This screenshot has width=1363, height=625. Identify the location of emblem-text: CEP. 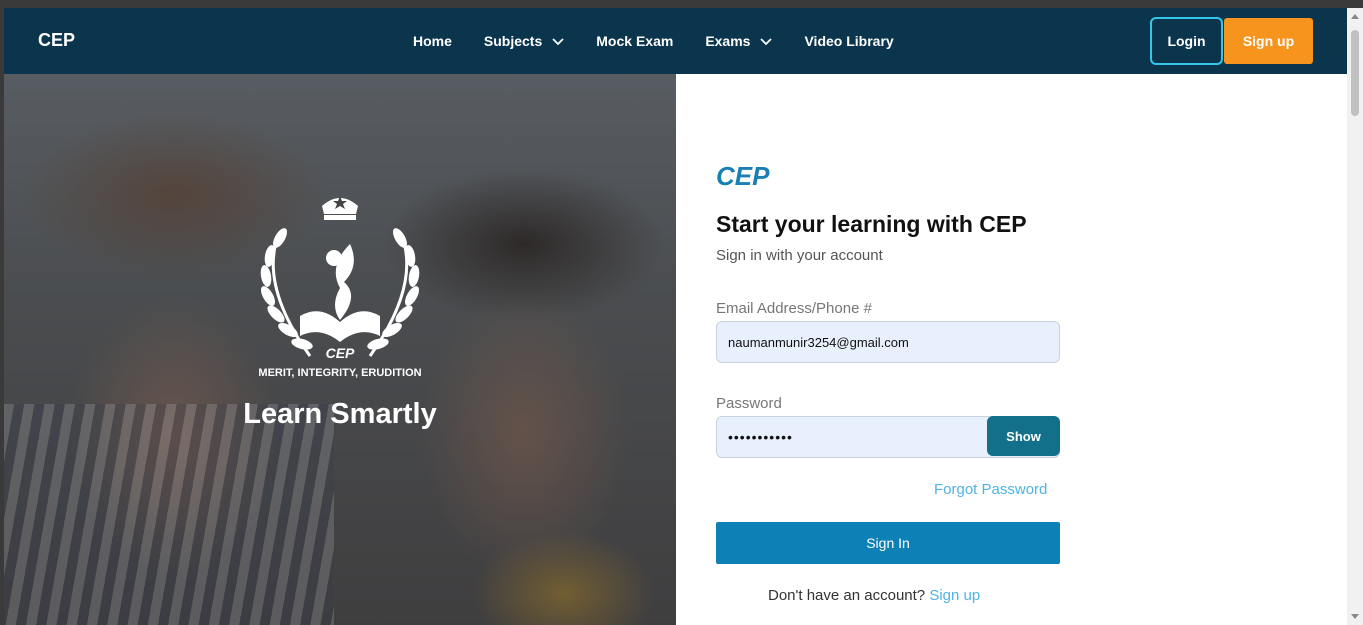
(340, 353).